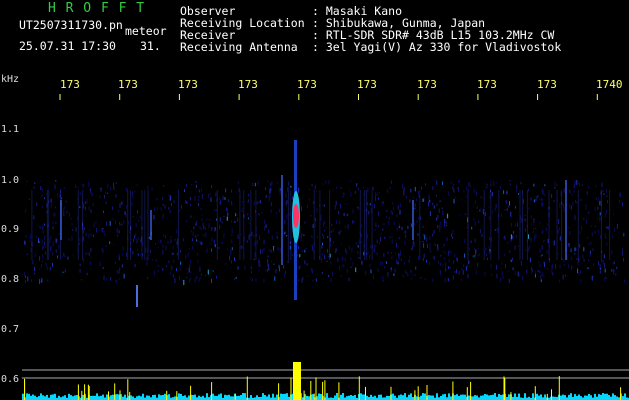 The width and height of the screenshot is (629, 400). I want to click on time-tick: 173, so click(70, 84).